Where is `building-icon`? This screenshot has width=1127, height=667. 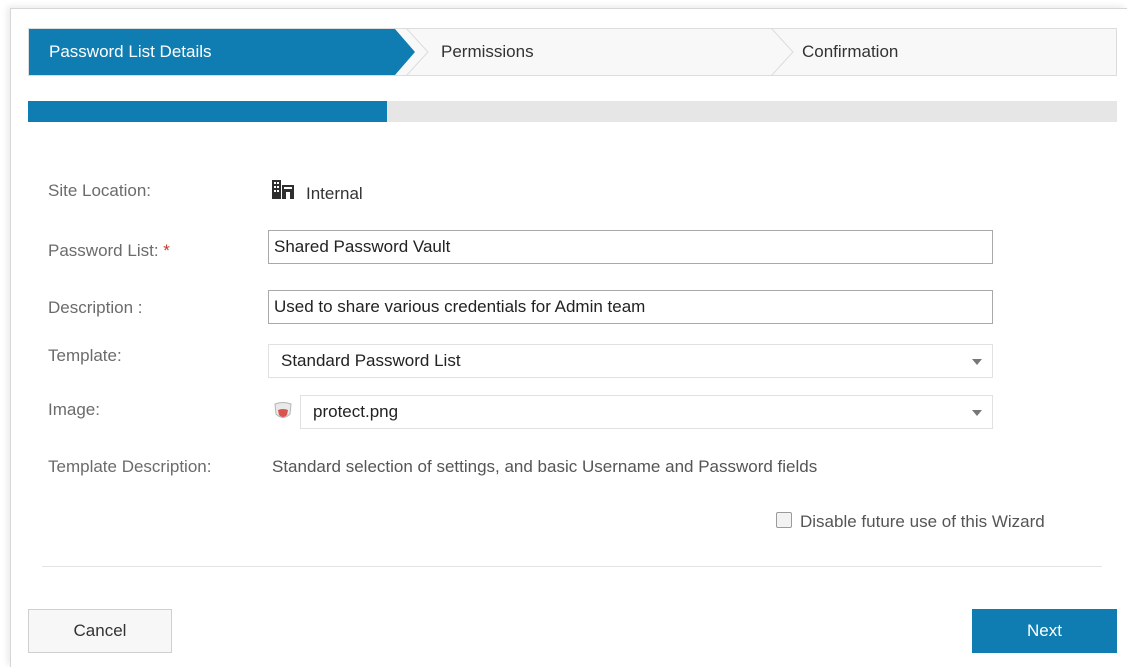 building-icon is located at coordinates (283, 189).